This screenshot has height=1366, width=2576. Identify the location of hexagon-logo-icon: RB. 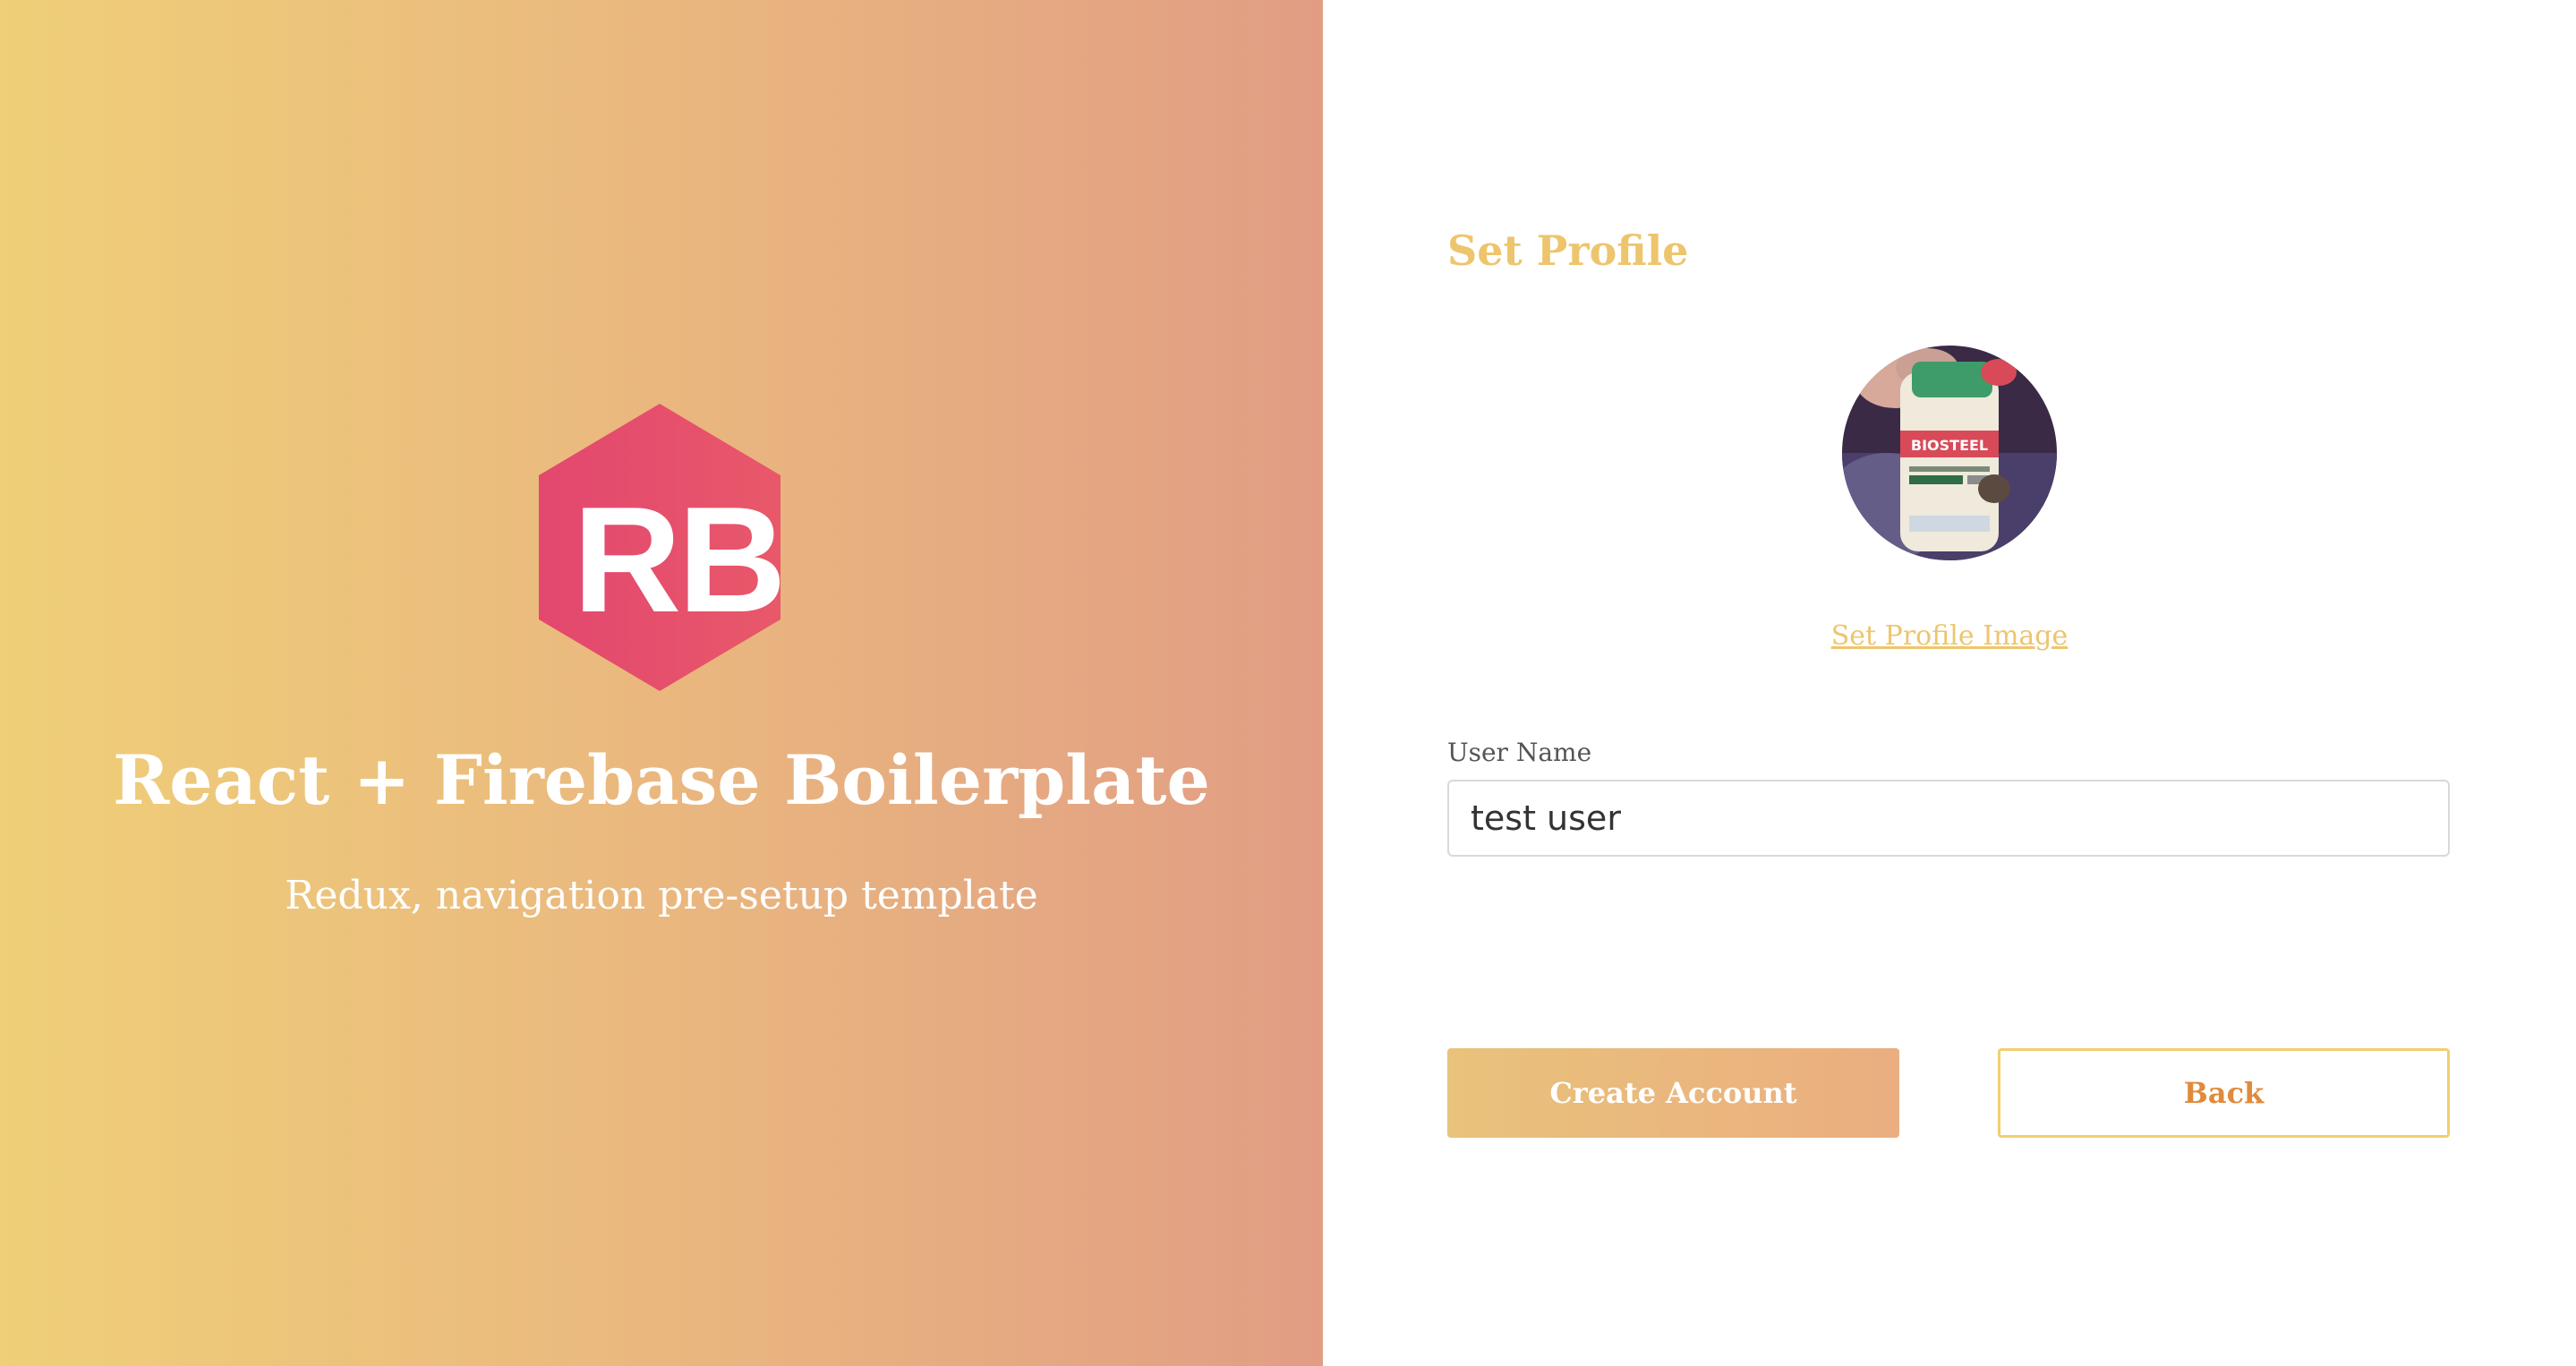
(661, 547).